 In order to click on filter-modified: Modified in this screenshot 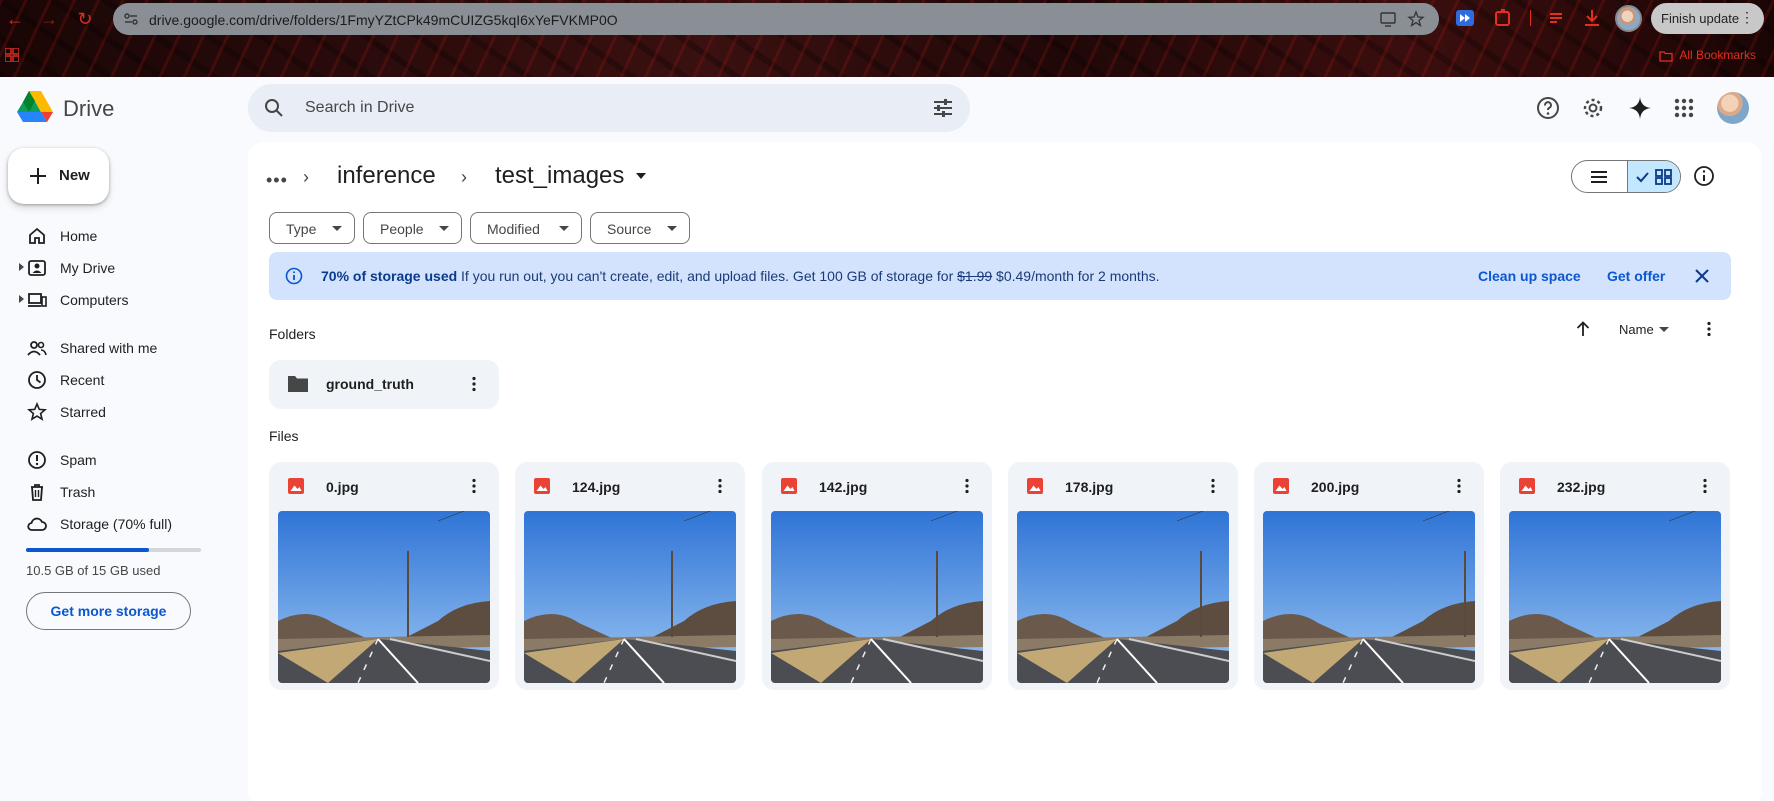, I will do `click(526, 228)`.